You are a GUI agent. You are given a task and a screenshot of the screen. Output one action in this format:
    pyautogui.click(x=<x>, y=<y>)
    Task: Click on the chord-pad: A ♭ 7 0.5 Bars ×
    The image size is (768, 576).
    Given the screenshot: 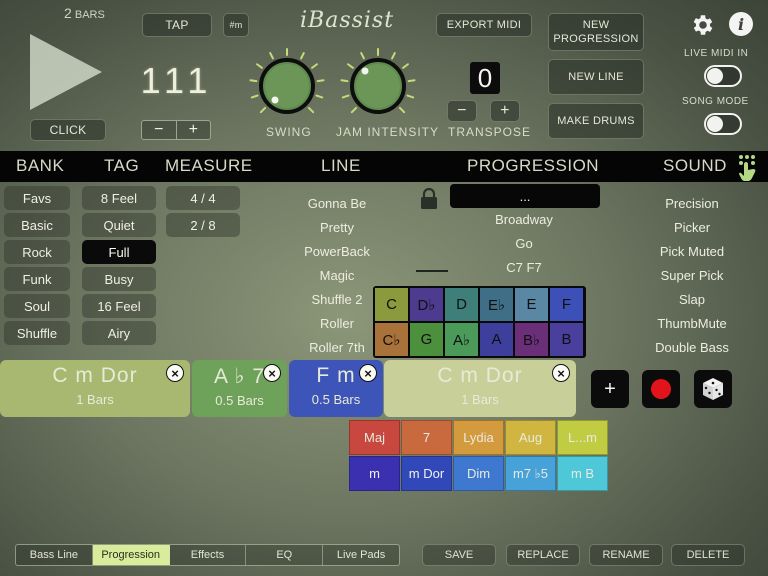 What is the action you would take?
    pyautogui.click(x=239, y=388)
    